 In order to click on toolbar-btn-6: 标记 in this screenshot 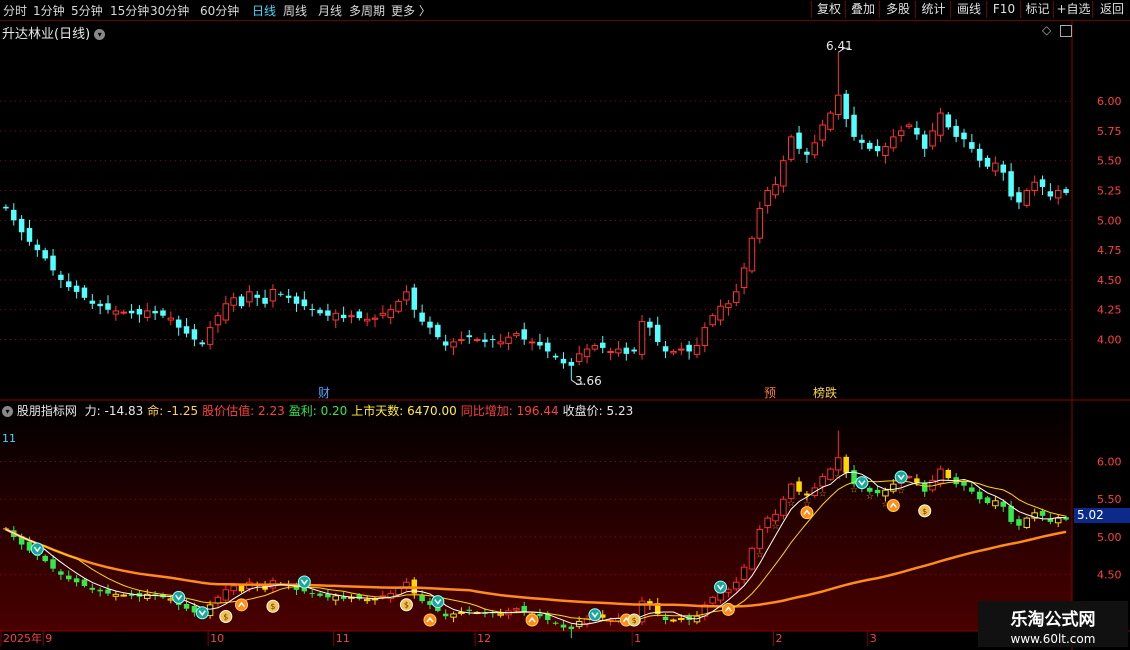, I will do `click(1037, 9)`.